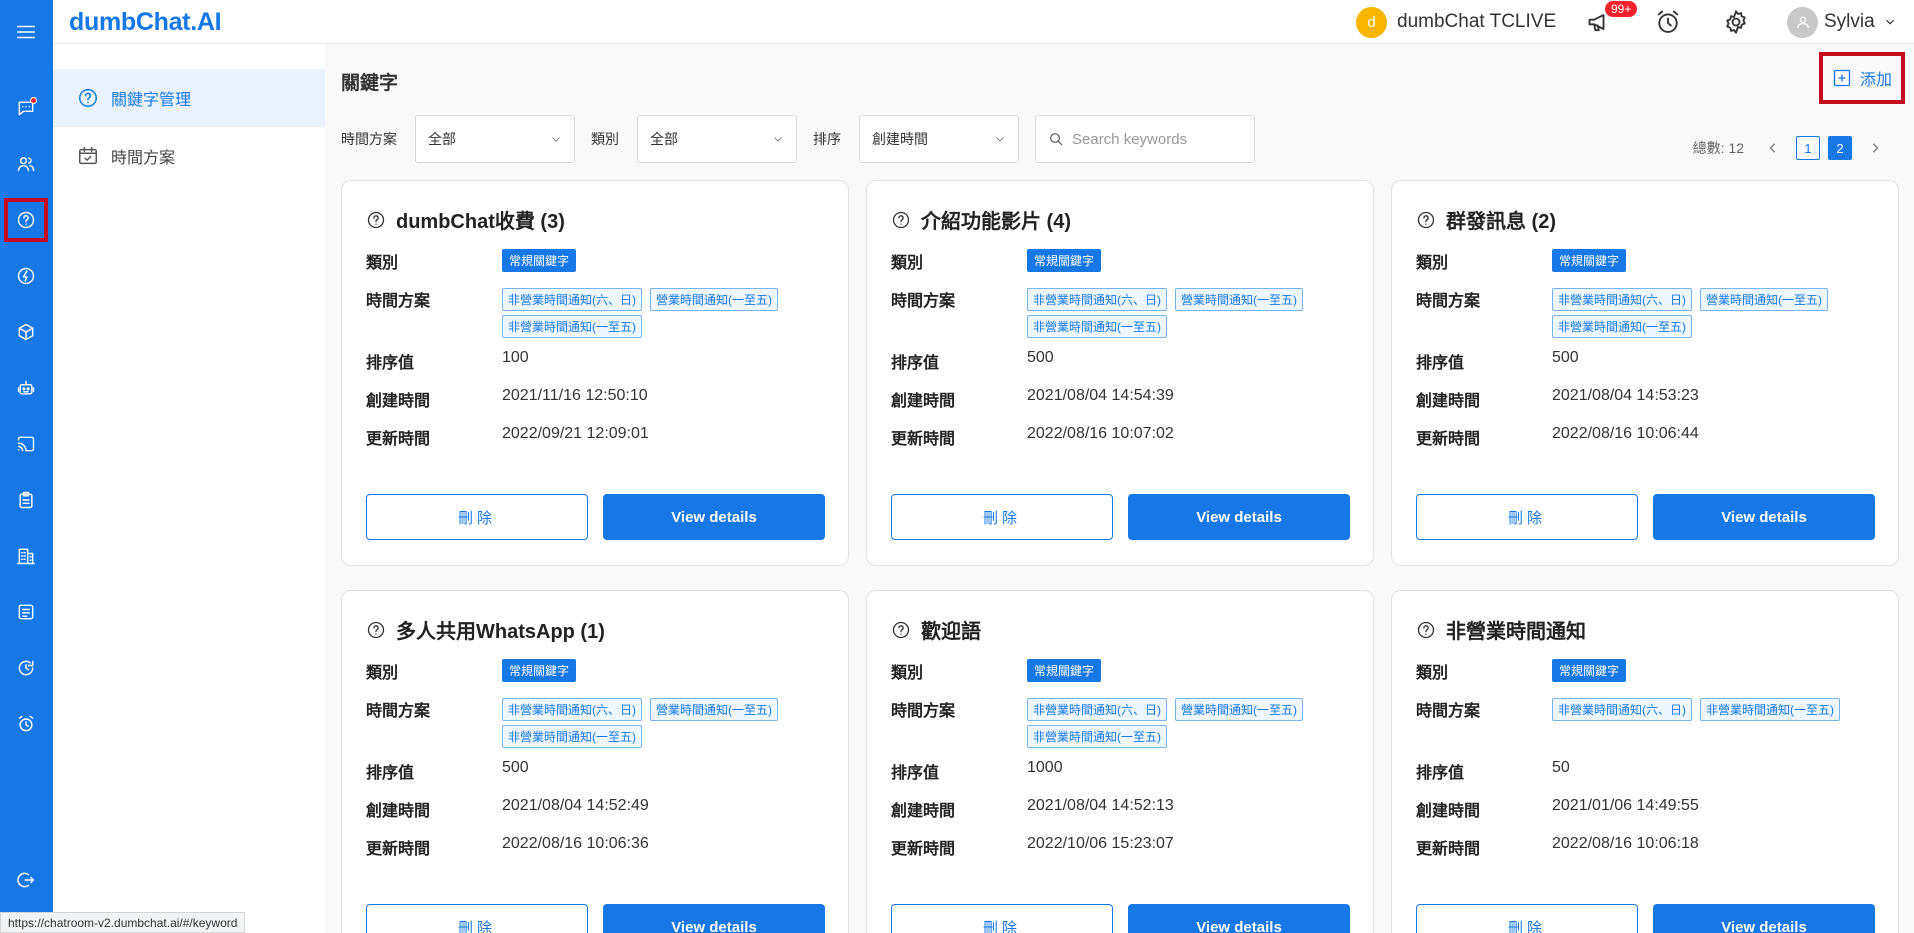  Describe the element at coordinates (465, 219) in the screenshot. I see `keyword-card-title: dumbChat收費 (3)` at that location.